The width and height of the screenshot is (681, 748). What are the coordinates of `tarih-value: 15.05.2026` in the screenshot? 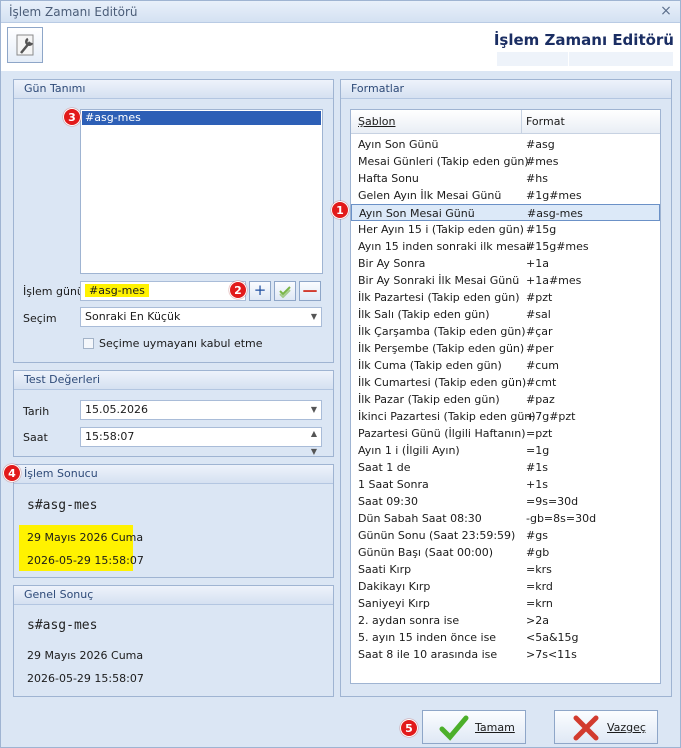 It's located at (116, 409).